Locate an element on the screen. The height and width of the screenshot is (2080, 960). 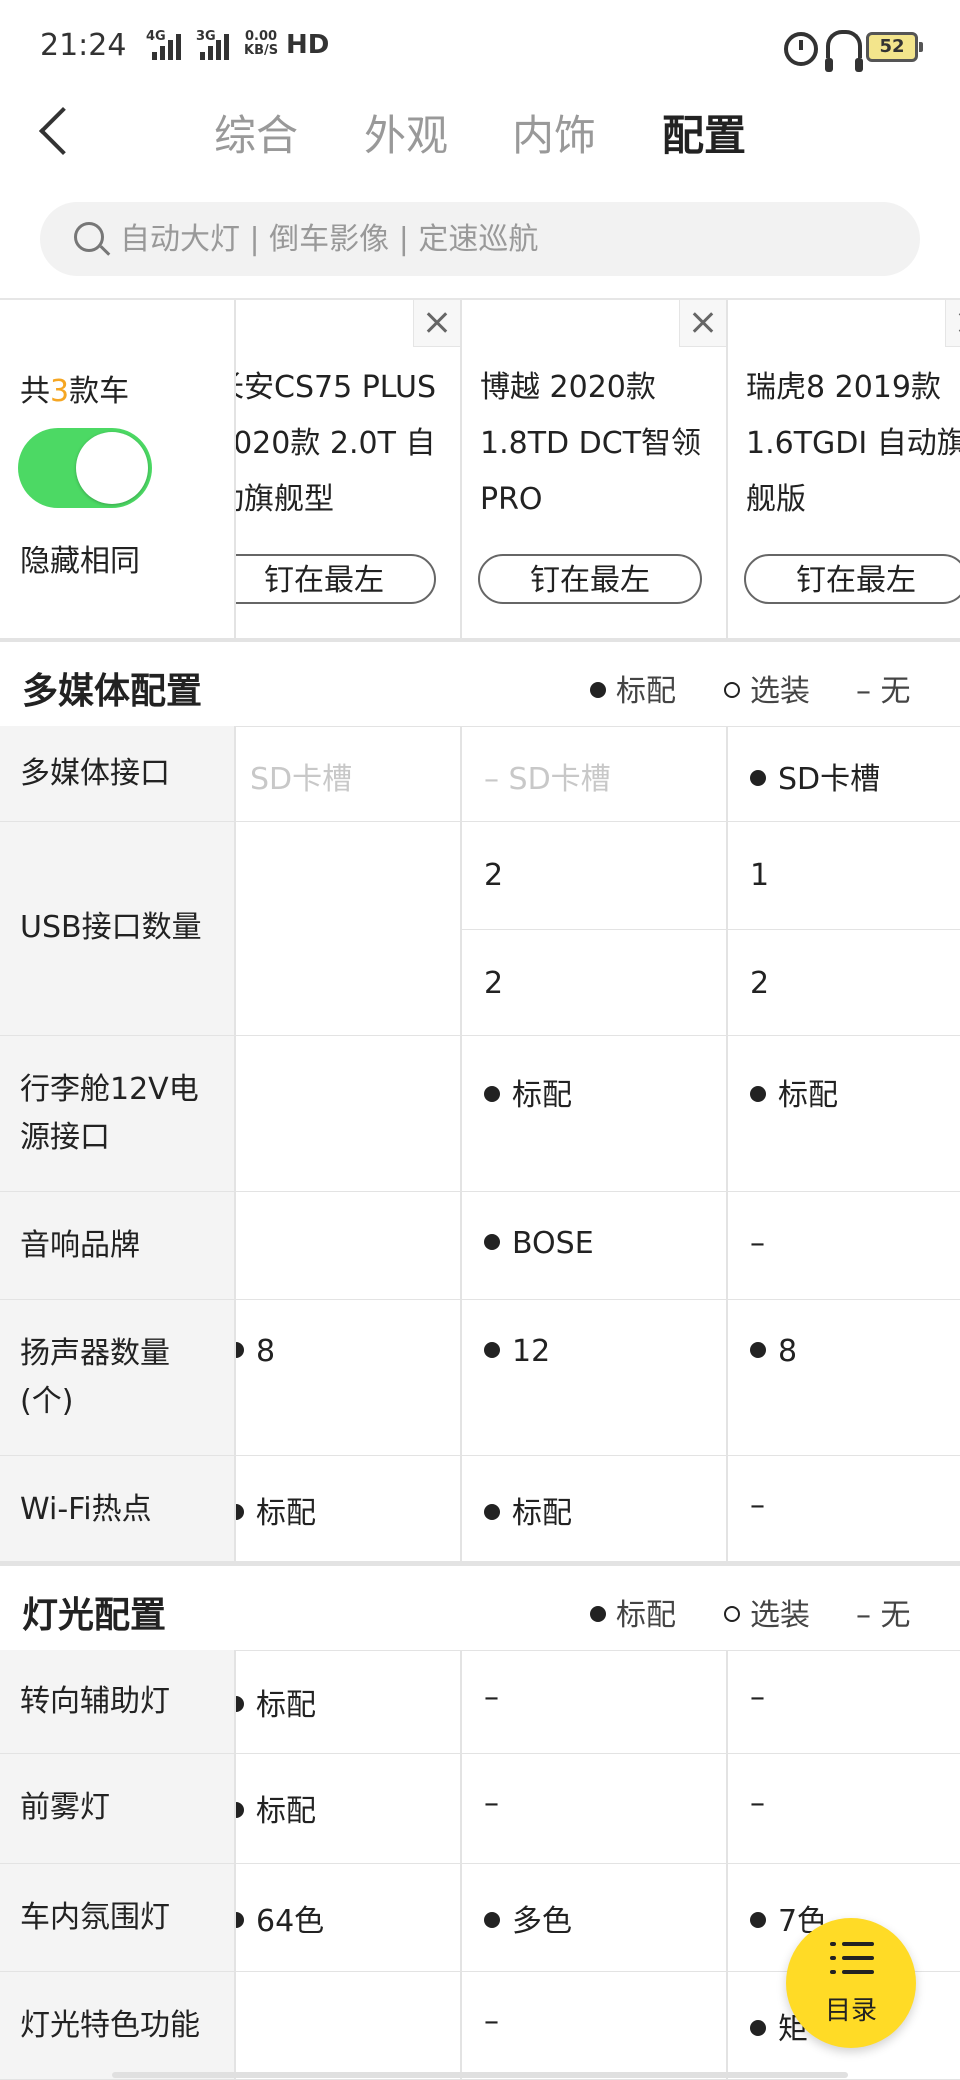
tab-overview: 综合 is located at coordinates (256, 132).